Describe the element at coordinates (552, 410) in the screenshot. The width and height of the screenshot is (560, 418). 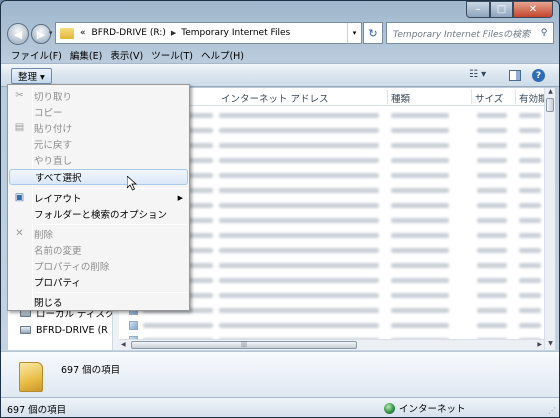
I see `resize-grip-icon: ⋰` at that location.